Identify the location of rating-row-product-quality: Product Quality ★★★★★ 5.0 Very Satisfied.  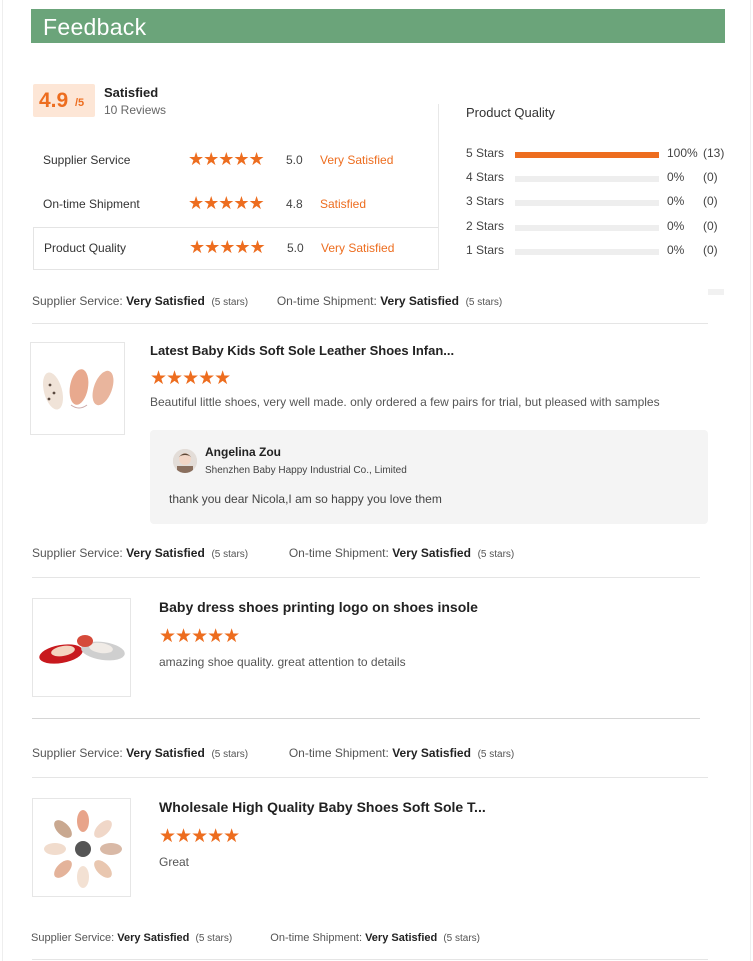
(235, 248).